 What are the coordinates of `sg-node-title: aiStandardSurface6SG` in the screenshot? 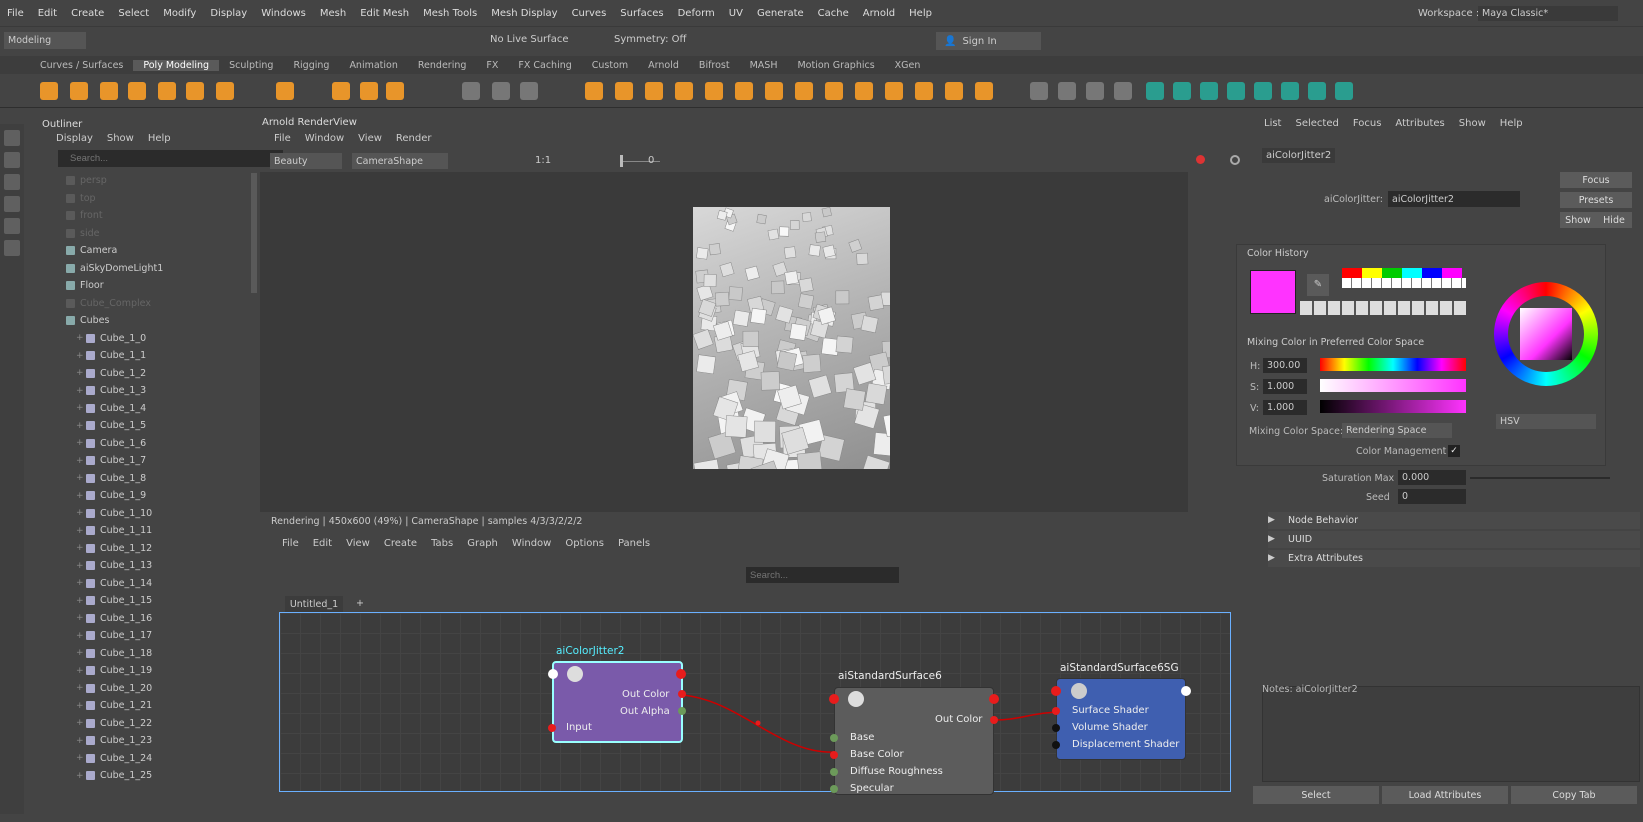 It's located at (1119, 668).